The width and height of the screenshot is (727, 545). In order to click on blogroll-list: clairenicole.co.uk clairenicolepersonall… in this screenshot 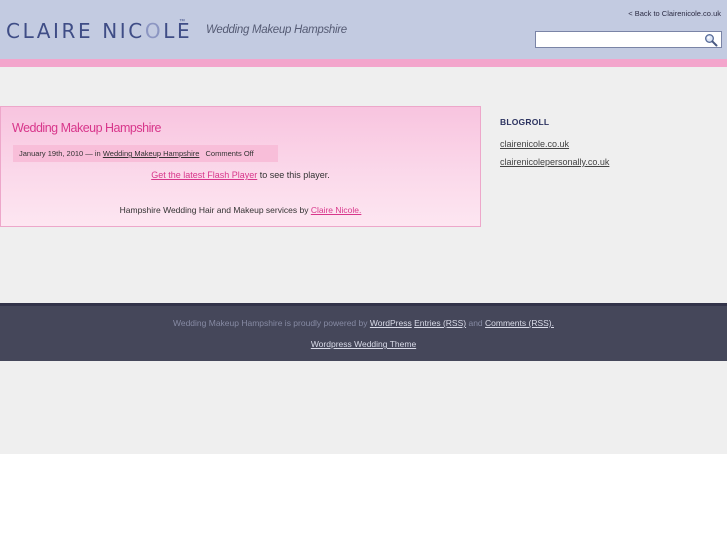, I will do `click(554, 157)`.